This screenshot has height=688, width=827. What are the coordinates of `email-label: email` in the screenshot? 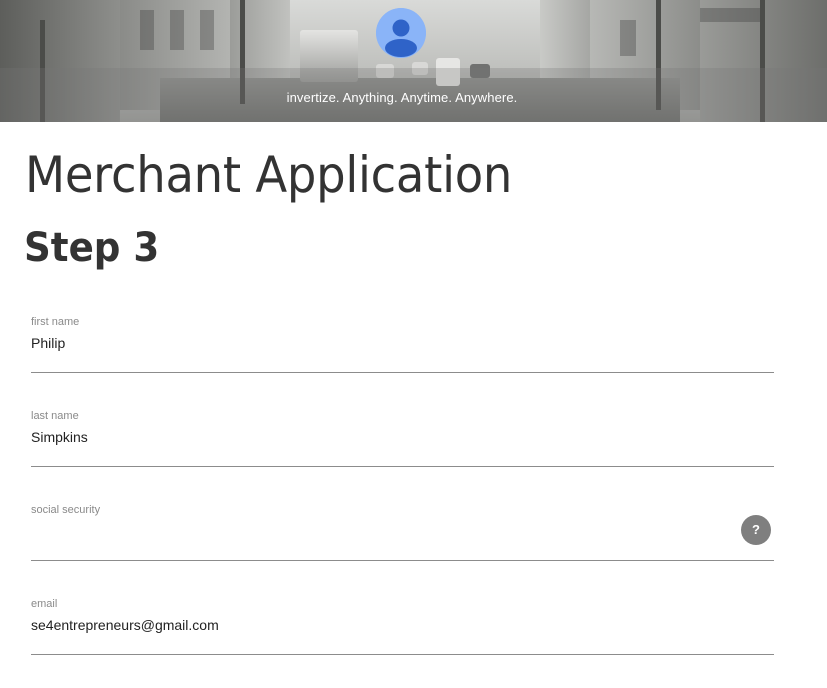 It's located at (44, 604).